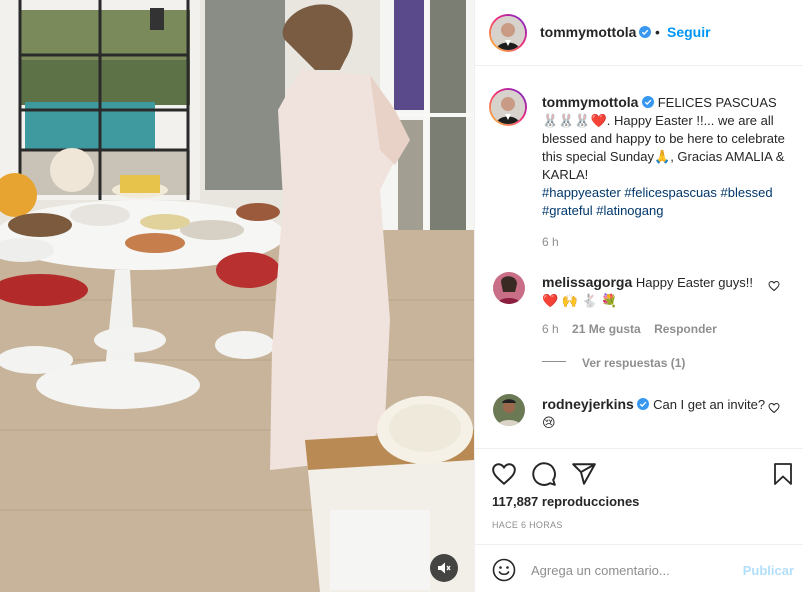  What do you see at coordinates (580, 300) in the screenshot?
I see `comment-emojis: ❤️ 🙌 🐇 💐` at bounding box center [580, 300].